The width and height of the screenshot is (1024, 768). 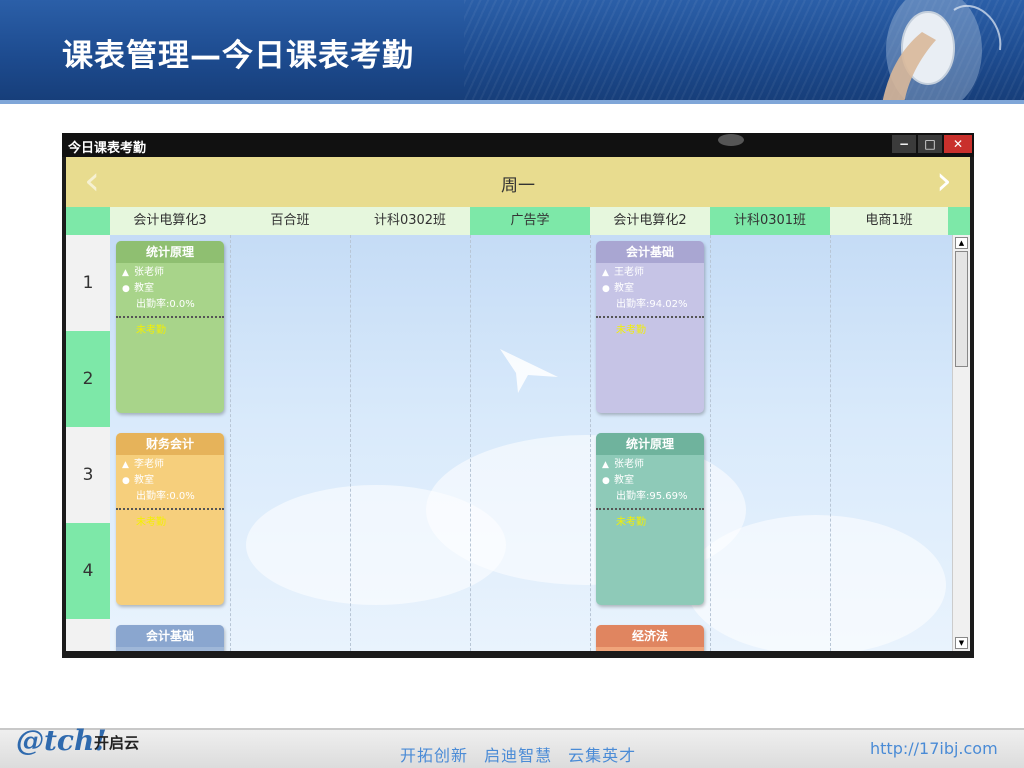 I want to click on header-banner: 课表管理—今日课表考勤, so click(x=512, y=52).